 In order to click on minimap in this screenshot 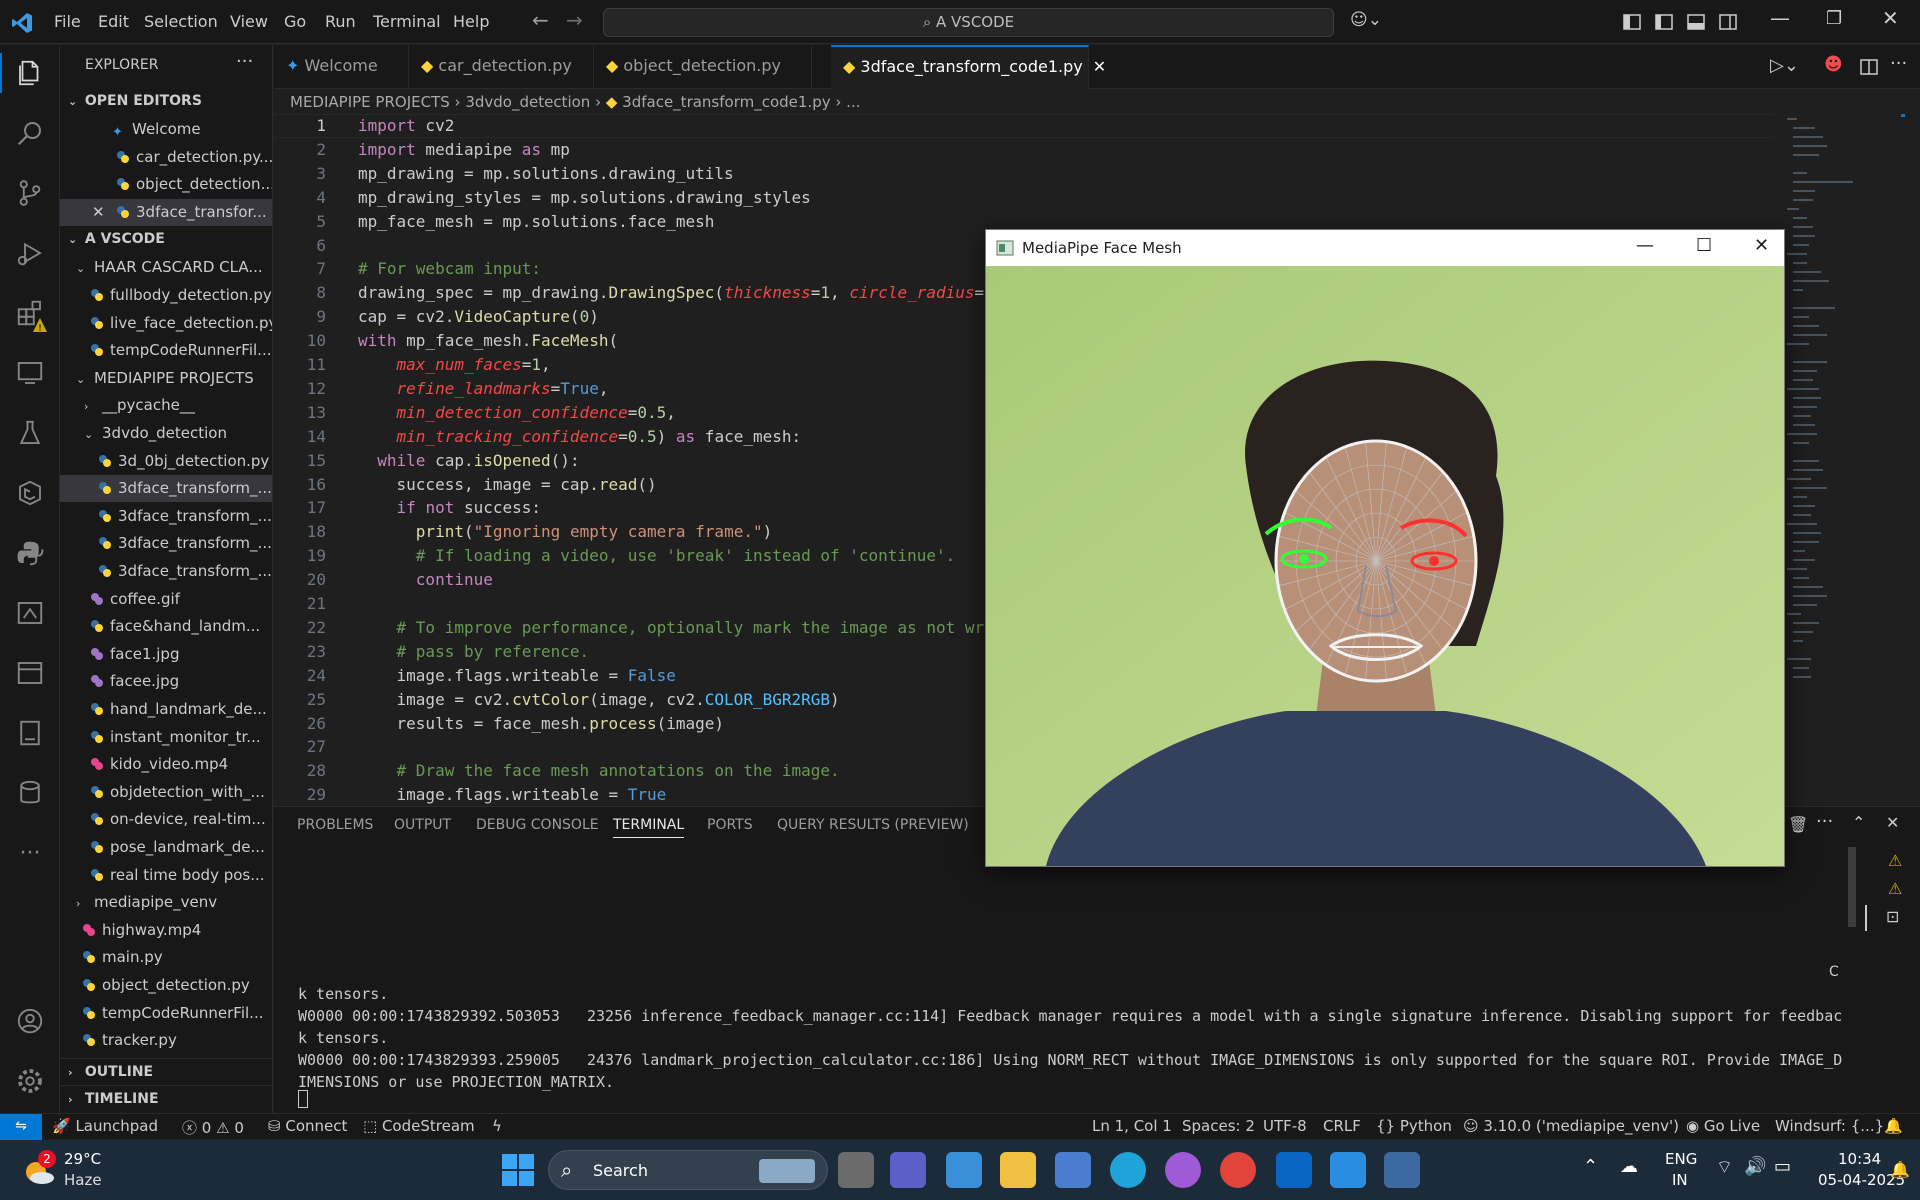, I will do `click(1845, 459)`.